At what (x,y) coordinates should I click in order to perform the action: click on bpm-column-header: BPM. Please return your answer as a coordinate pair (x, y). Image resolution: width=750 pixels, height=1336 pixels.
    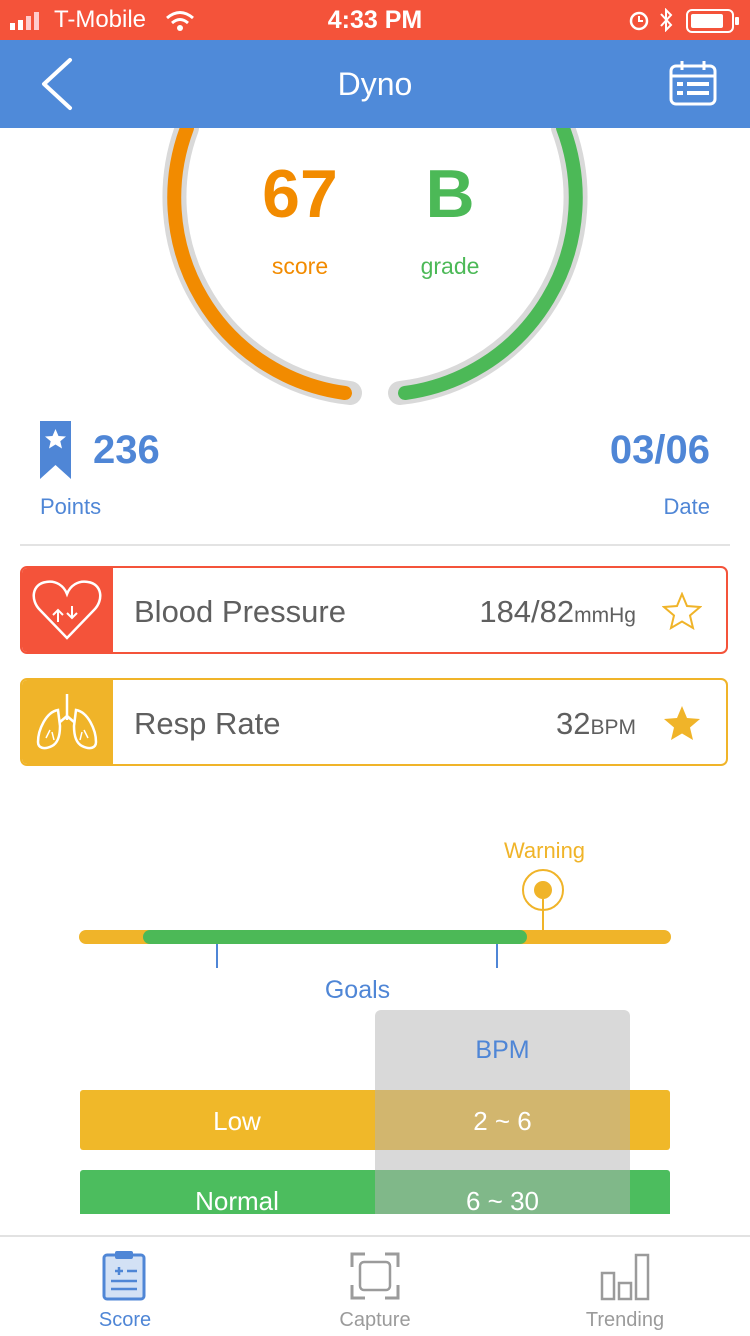
    Looking at the image, I should click on (502, 1050).